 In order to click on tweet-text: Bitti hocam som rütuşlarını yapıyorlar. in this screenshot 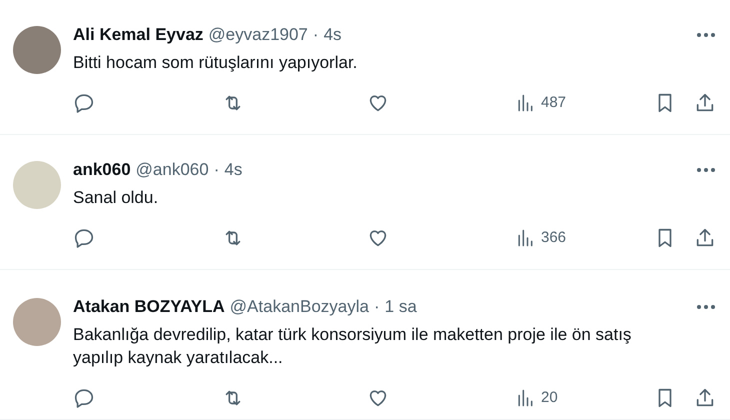, I will do `click(215, 63)`.